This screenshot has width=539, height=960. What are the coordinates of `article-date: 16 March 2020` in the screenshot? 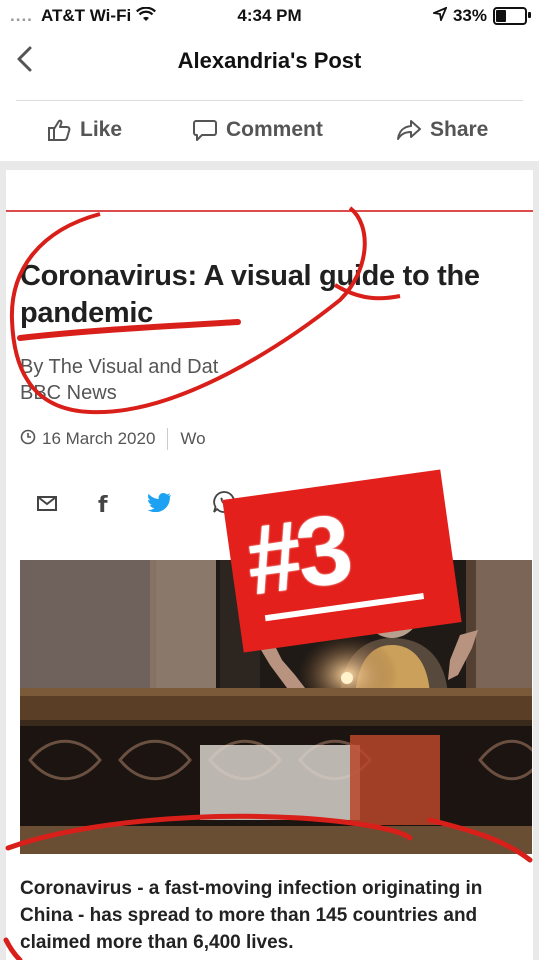 It's located at (99, 438).